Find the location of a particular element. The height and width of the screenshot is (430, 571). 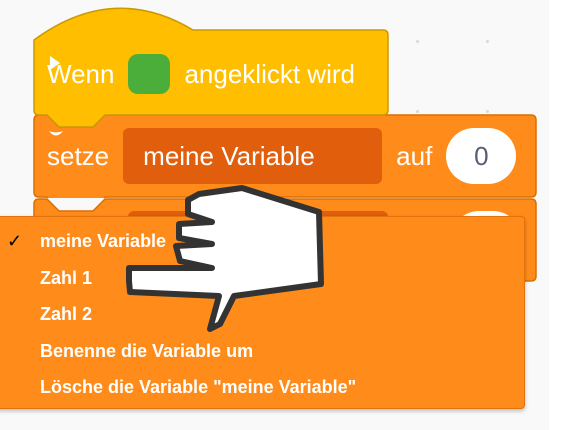

menu-item-label: Lösche die Variable "meine Variable" is located at coordinates (198, 387).